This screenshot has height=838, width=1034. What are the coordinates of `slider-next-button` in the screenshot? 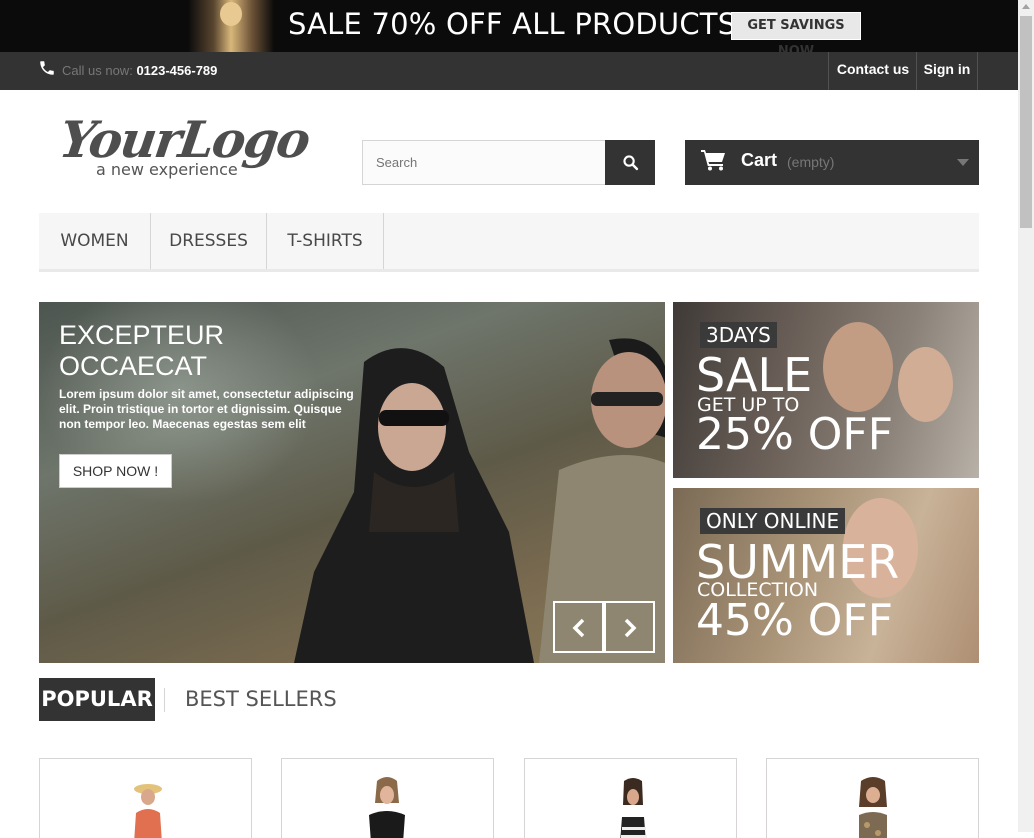 It's located at (629, 627).